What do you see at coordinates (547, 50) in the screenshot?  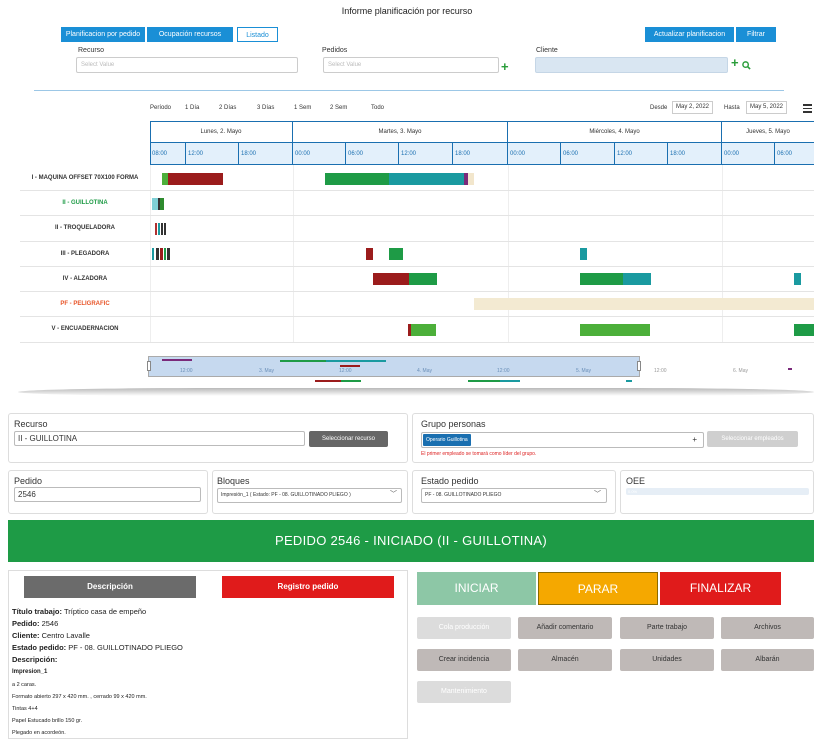 I see `cliente-filter-label: Cliente` at bounding box center [547, 50].